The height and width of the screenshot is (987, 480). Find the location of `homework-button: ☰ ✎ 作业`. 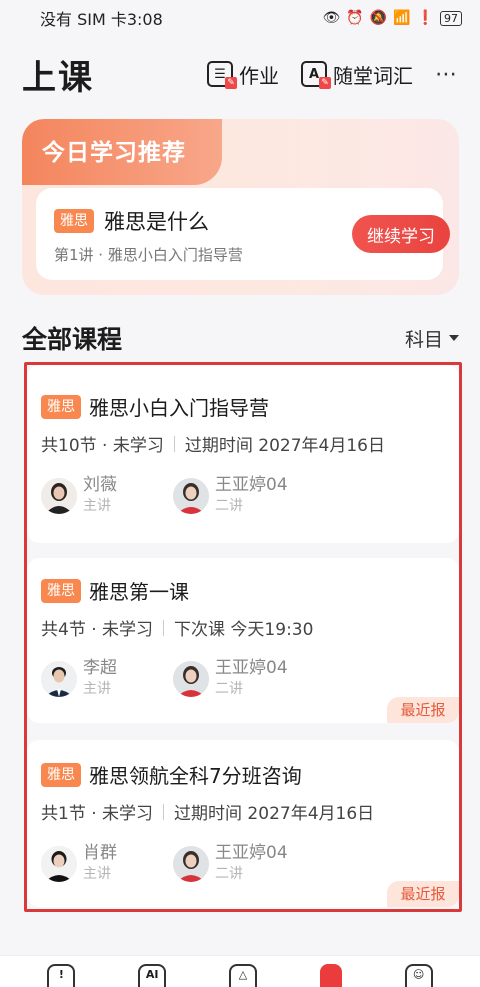

homework-button: ☰ ✎ 作业 is located at coordinates (243, 74).